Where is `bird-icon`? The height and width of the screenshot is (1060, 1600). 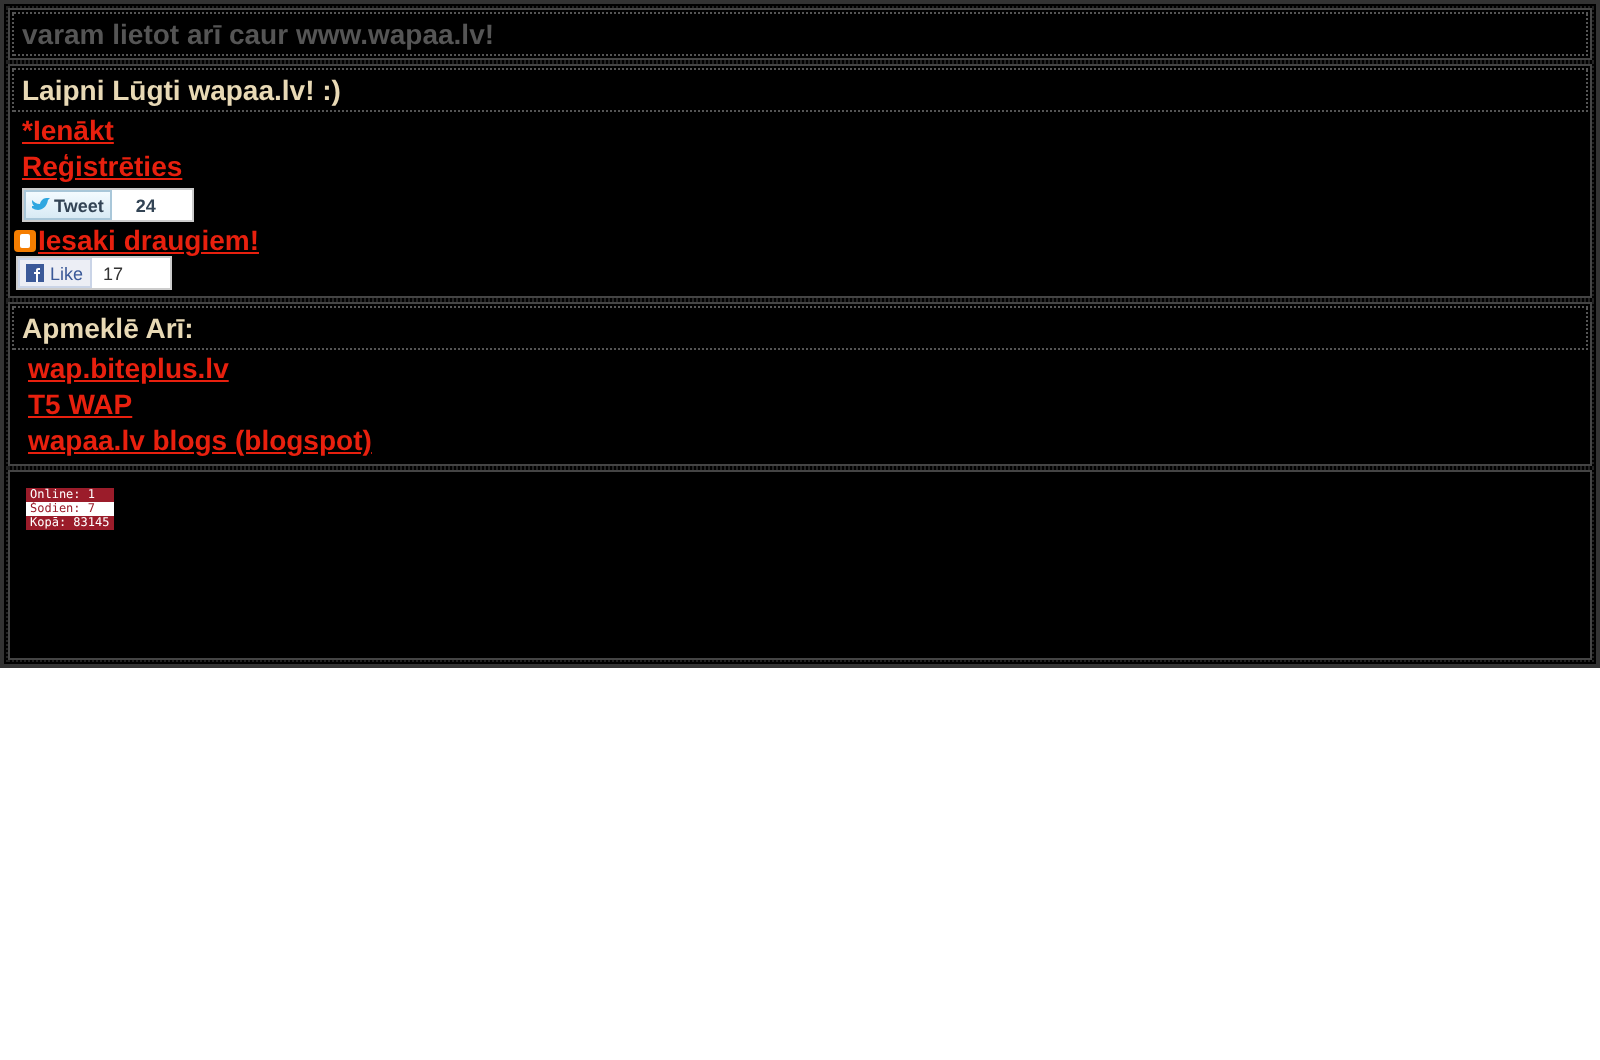 bird-icon is located at coordinates (41, 205).